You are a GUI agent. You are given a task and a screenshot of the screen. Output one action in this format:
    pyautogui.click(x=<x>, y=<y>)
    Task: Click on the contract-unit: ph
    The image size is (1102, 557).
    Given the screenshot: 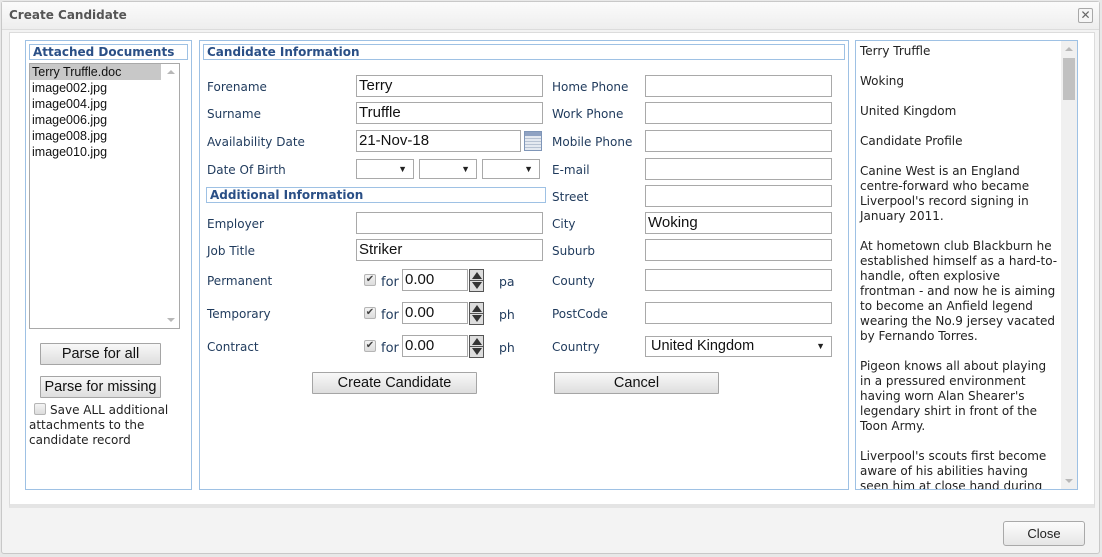 What is the action you would take?
    pyautogui.click(x=507, y=347)
    